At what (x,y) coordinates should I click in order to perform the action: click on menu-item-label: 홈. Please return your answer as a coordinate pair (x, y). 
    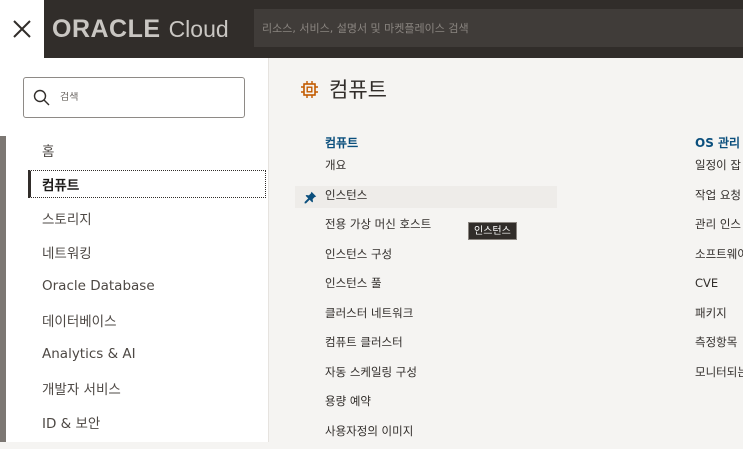
    Looking at the image, I should click on (48, 150).